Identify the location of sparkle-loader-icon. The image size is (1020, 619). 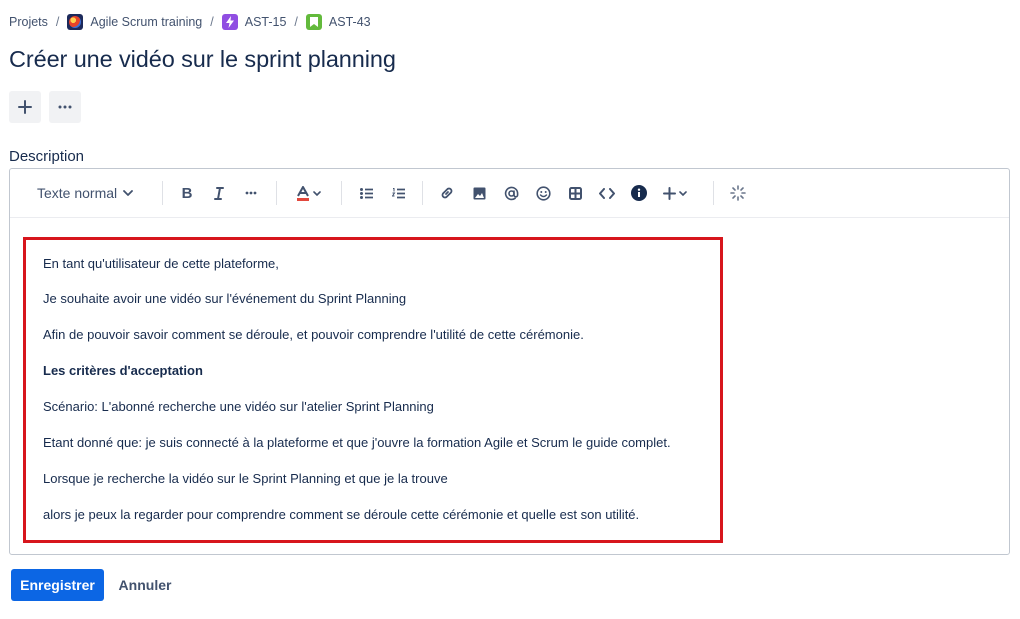
(738, 193).